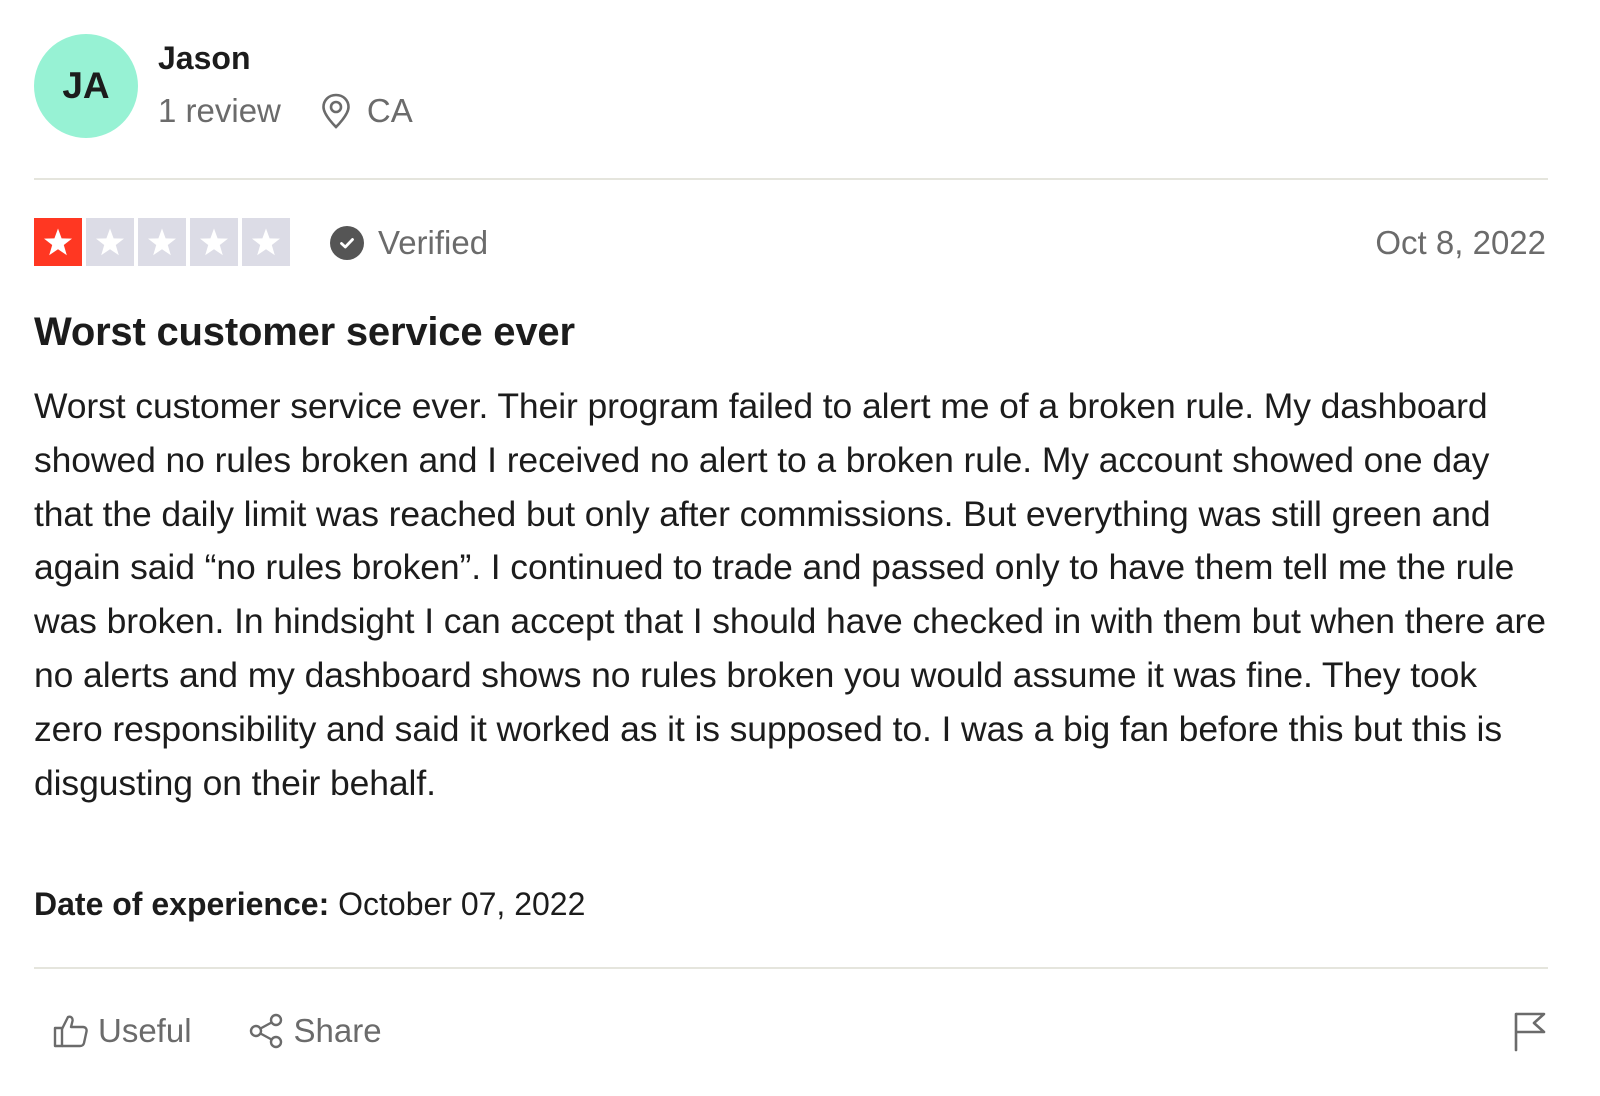 This screenshot has height=1096, width=1600. Describe the element at coordinates (285, 111) in the screenshot. I see `reviewer-meta: 1 review CA` at that location.